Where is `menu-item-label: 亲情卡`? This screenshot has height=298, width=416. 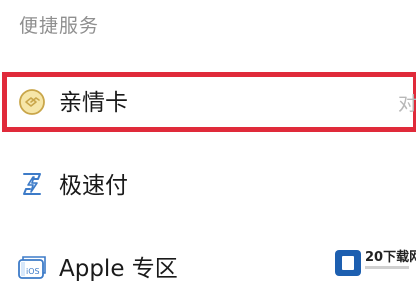
menu-item-label: 亲情卡 is located at coordinates (93, 103).